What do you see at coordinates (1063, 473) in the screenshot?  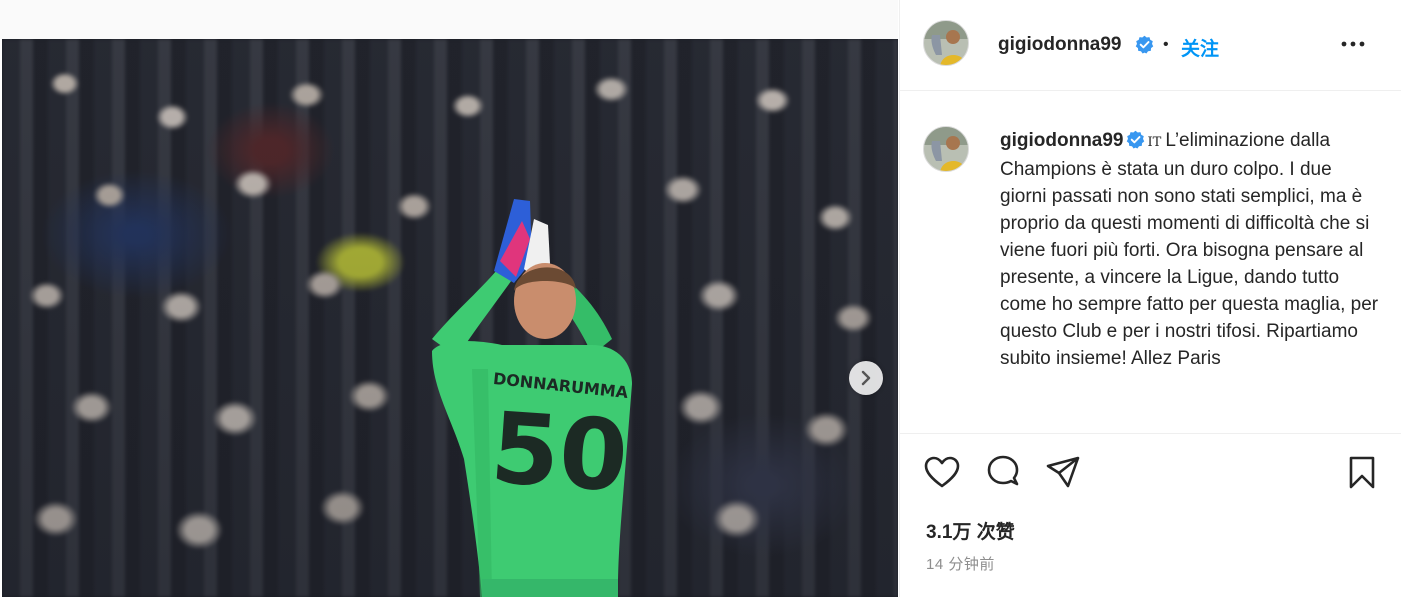 I see `share-icon` at bounding box center [1063, 473].